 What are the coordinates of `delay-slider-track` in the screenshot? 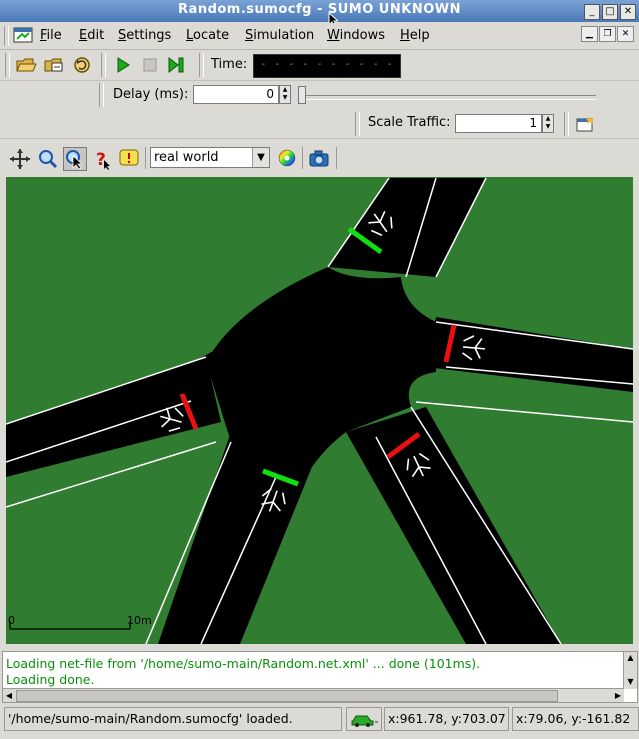 It's located at (447, 97).